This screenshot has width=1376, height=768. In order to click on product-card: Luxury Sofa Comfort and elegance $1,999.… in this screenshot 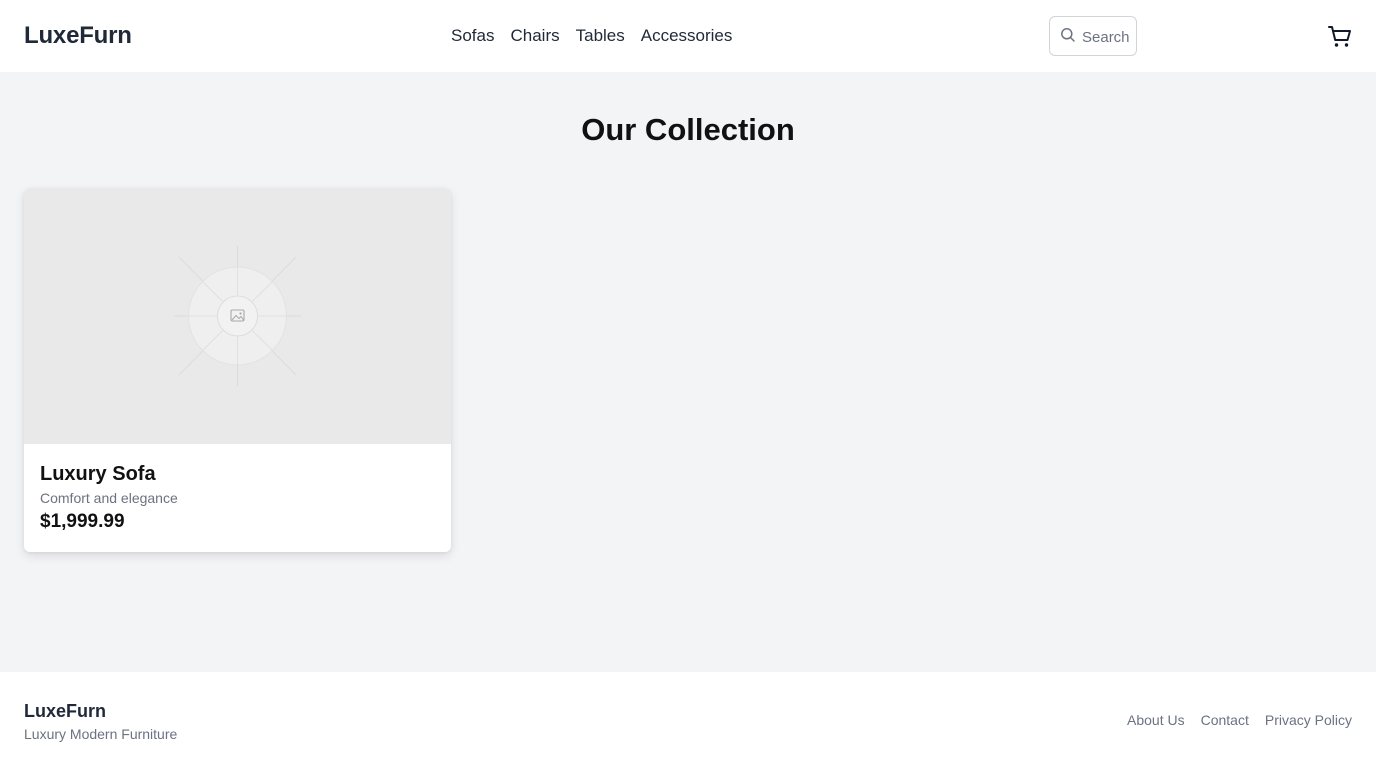, I will do `click(237, 370)`.